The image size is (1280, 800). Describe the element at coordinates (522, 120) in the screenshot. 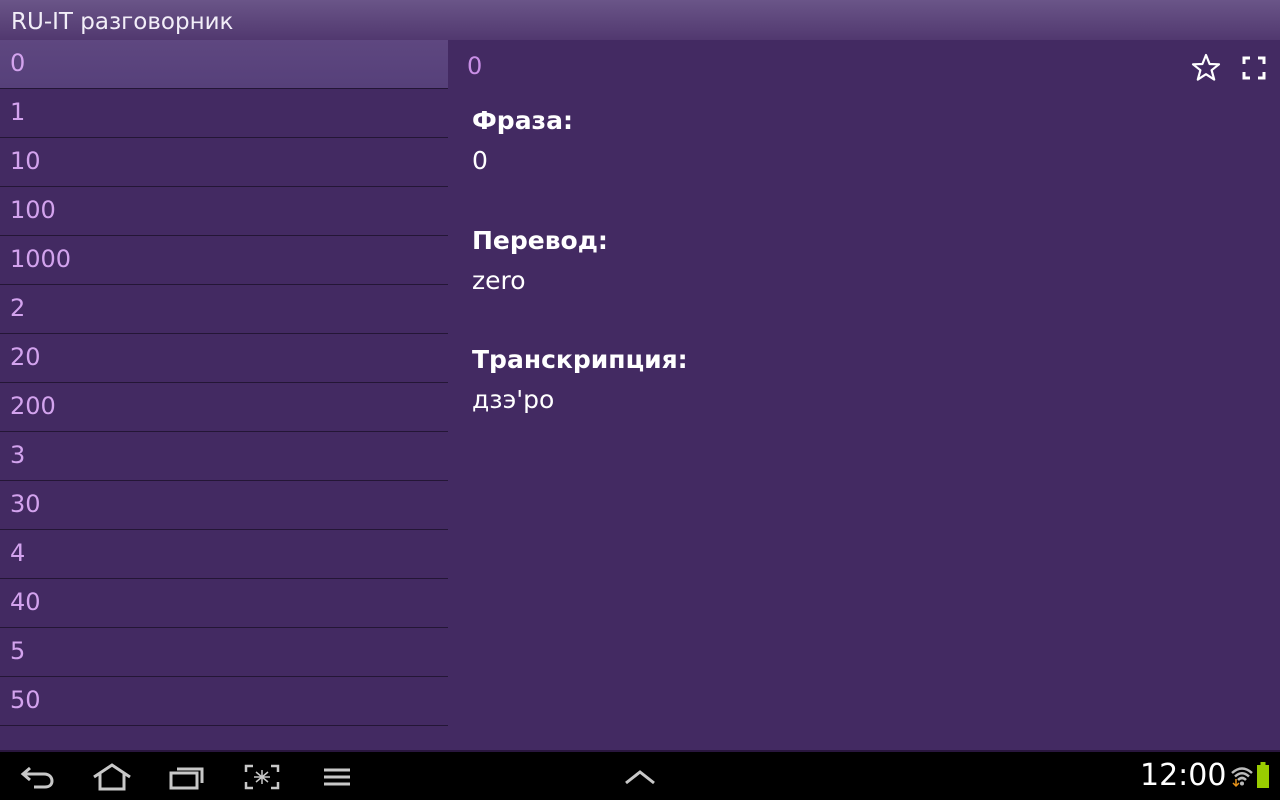

I see `phrase-label: Фраза:` at that location.